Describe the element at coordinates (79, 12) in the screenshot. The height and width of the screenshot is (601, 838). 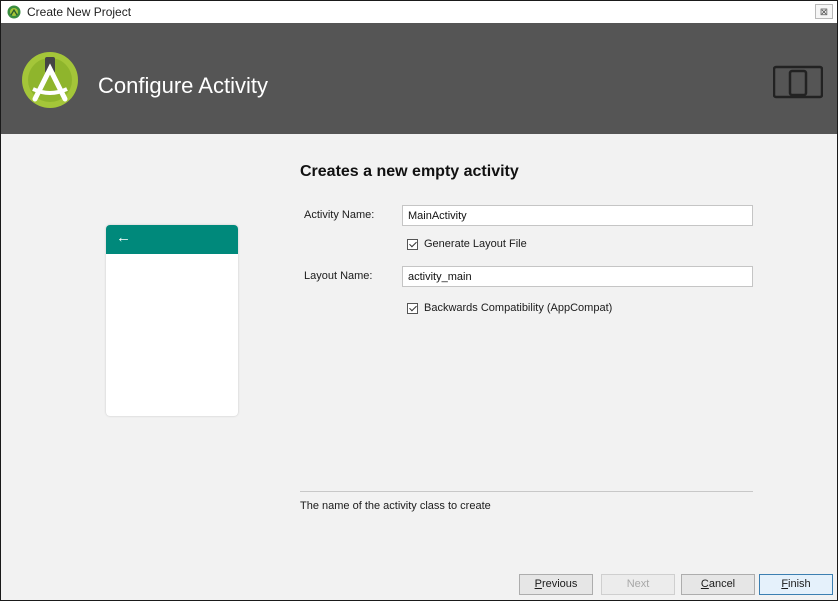
I see `window-title: Create New Project` at that location.